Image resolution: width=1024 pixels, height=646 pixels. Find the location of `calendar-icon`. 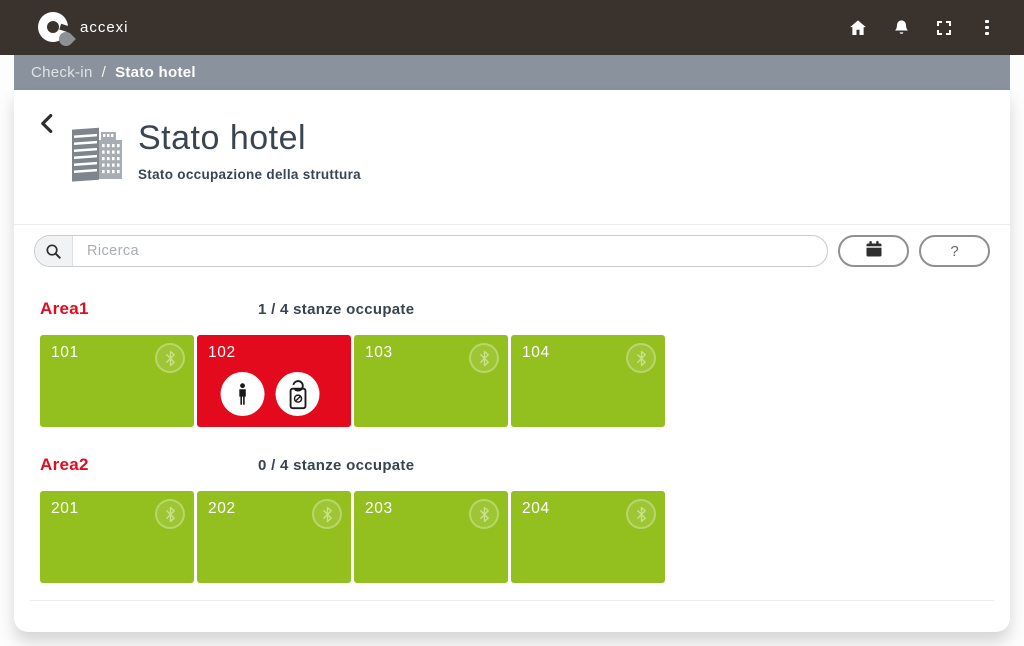

calendar-icon is located at coordinates (874, 251).